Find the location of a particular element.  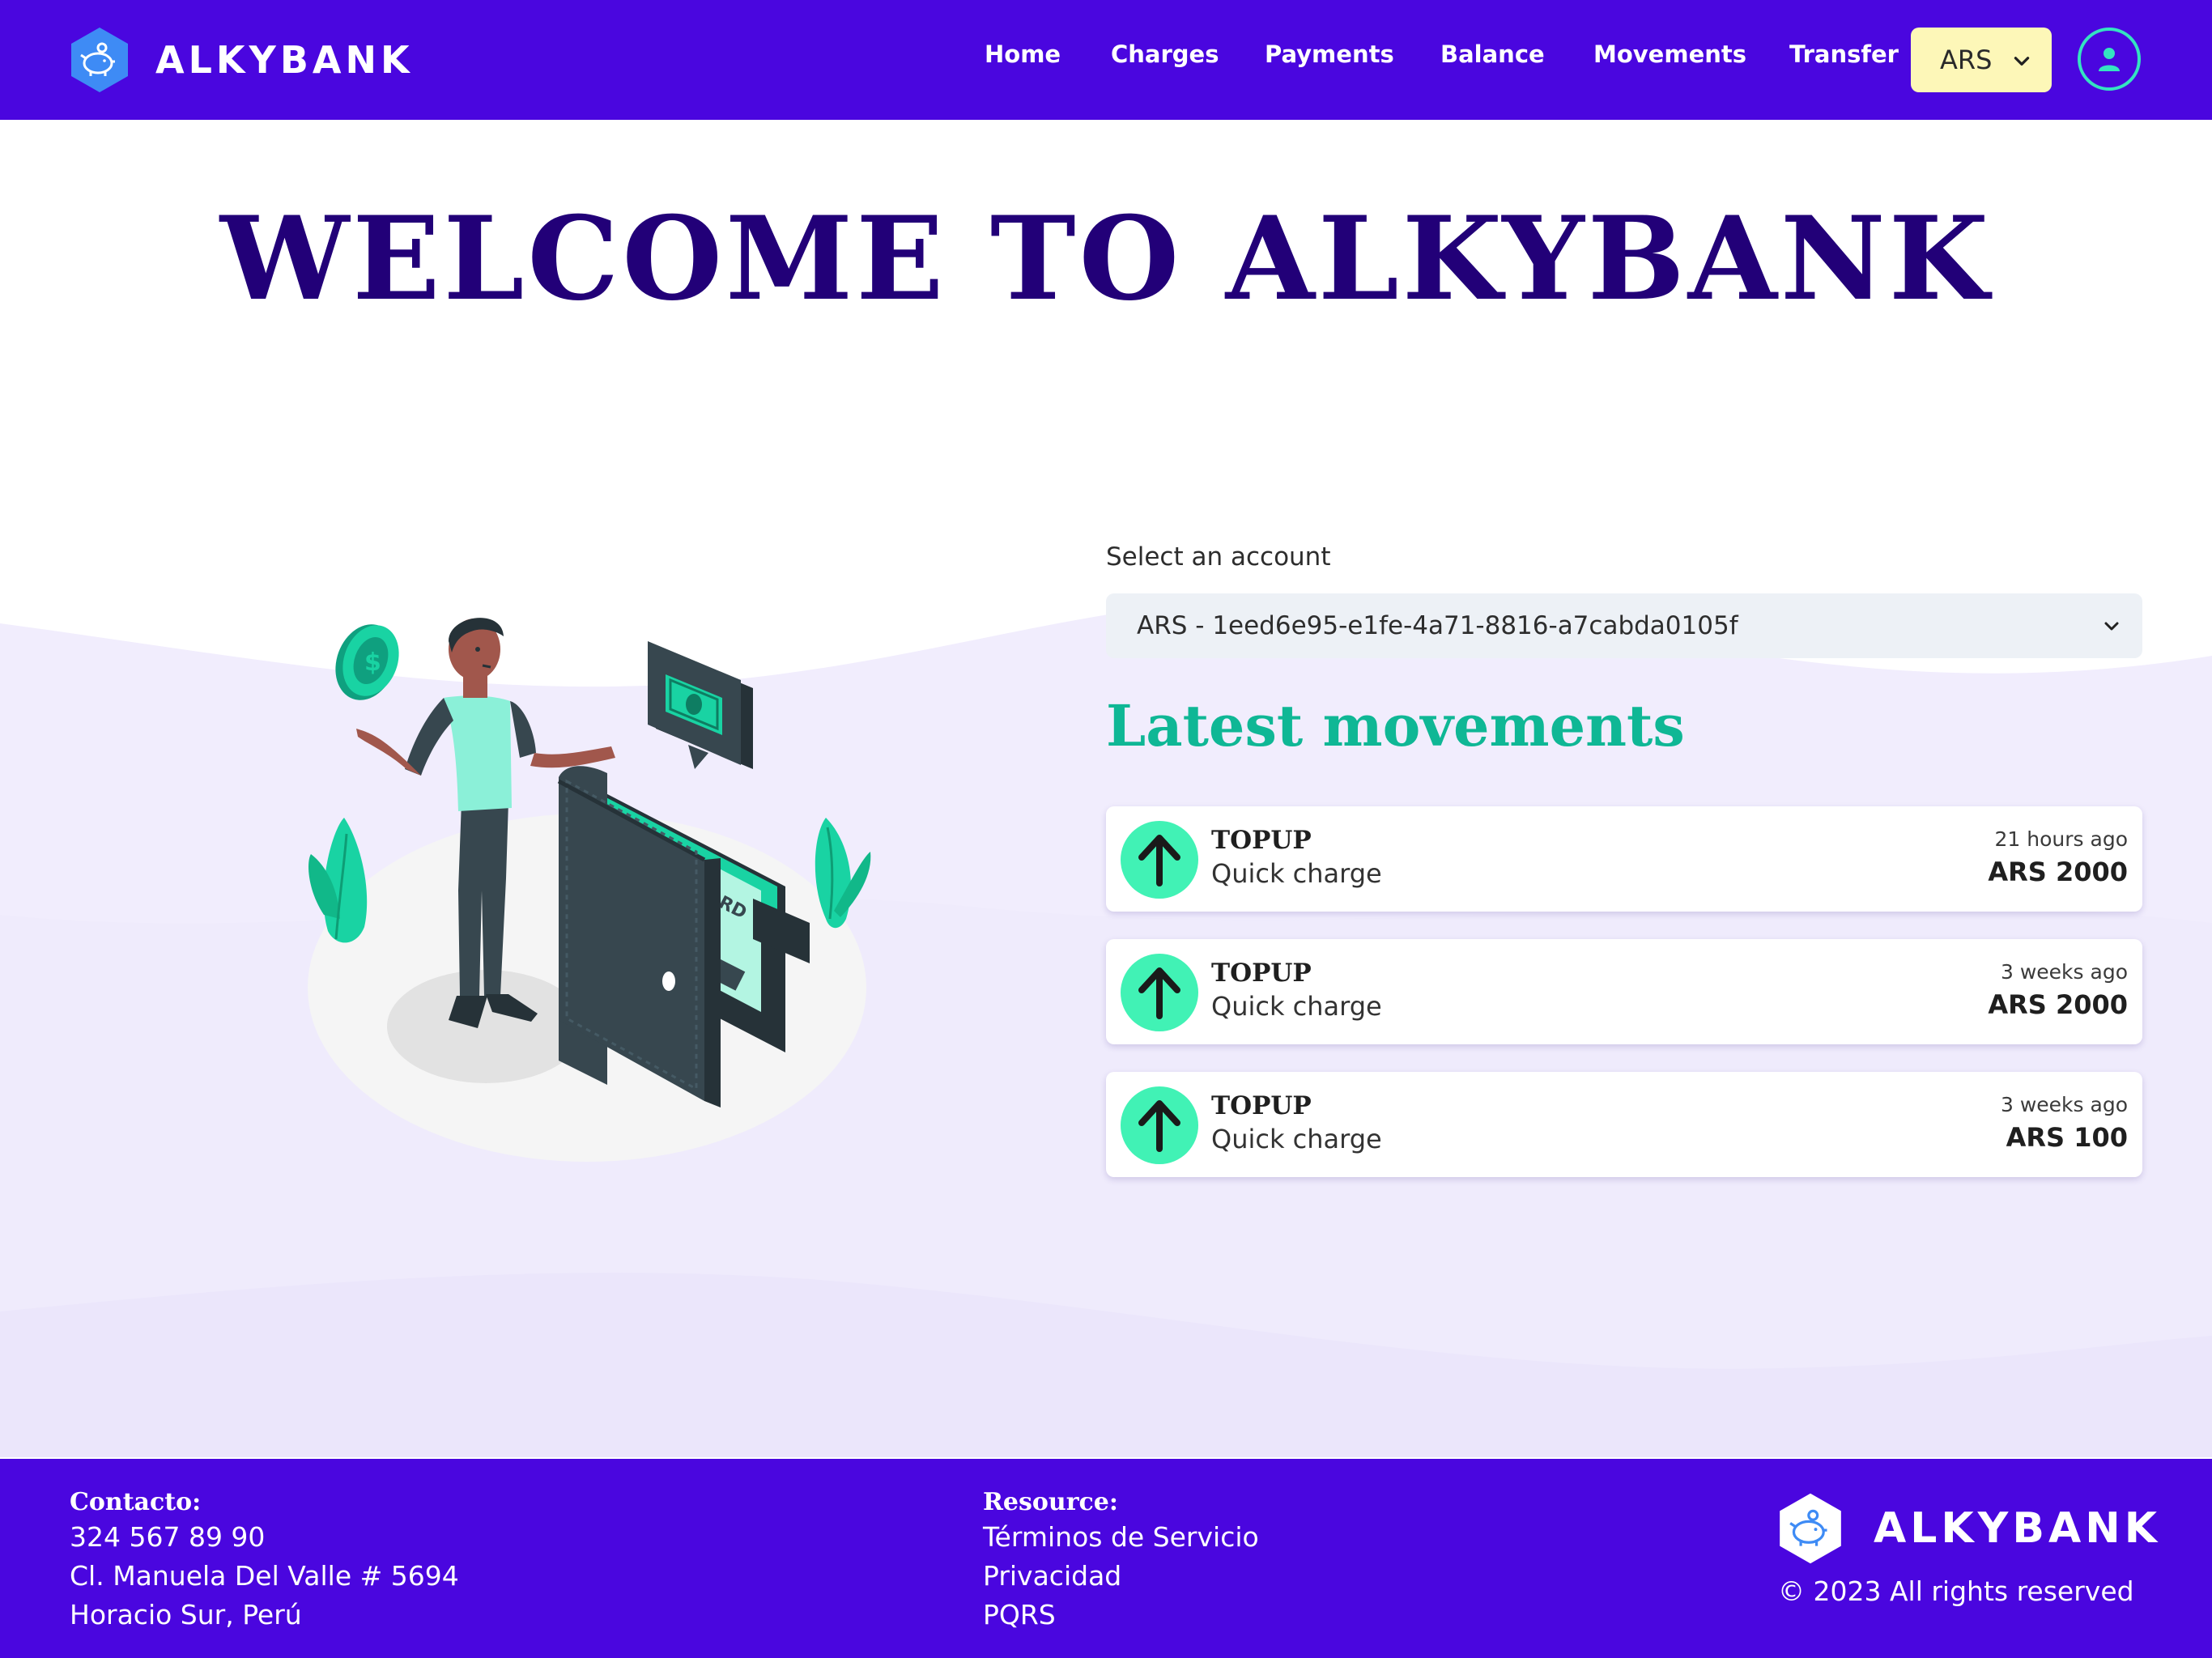

footer-phone: 324 567 89 90 is located at coordinates (168, 1537).